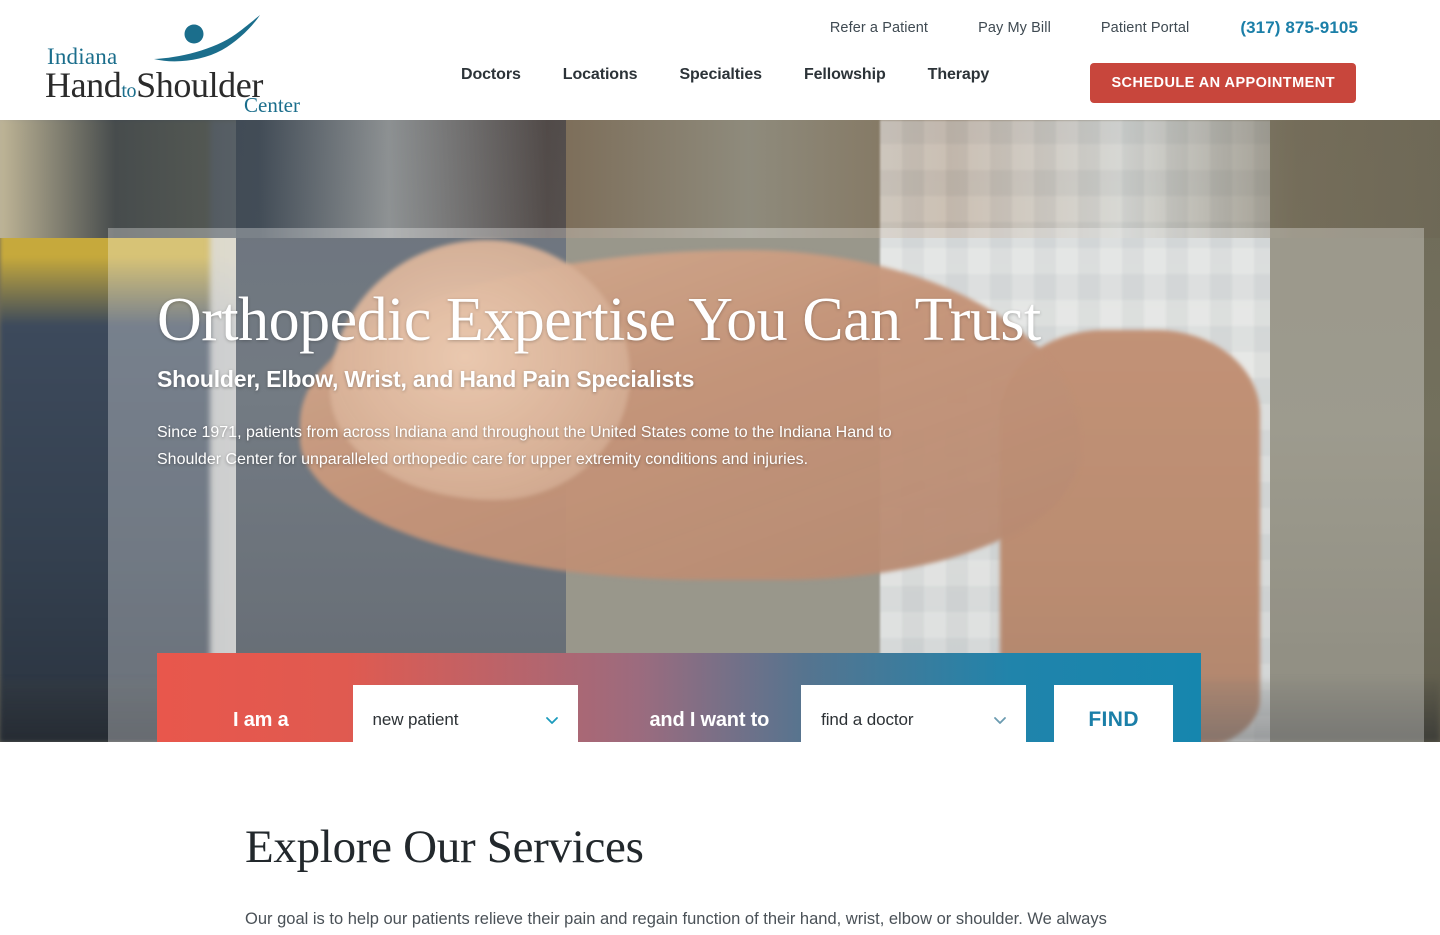 The width and height of the screenshot is (1440, 935). What do you see at coordinates (444, 847) in the screenshot?
I see `services-title: Explore Our Services` at bounding box center [444, 847].